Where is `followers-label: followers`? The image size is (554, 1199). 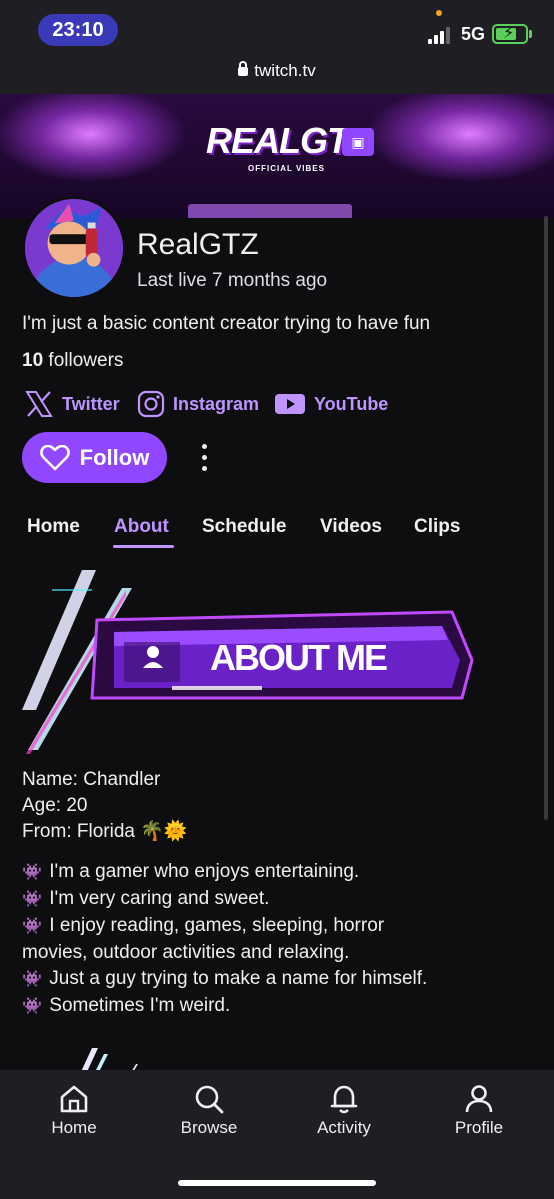 followers-label: followers is located at coordinates (86, 360).